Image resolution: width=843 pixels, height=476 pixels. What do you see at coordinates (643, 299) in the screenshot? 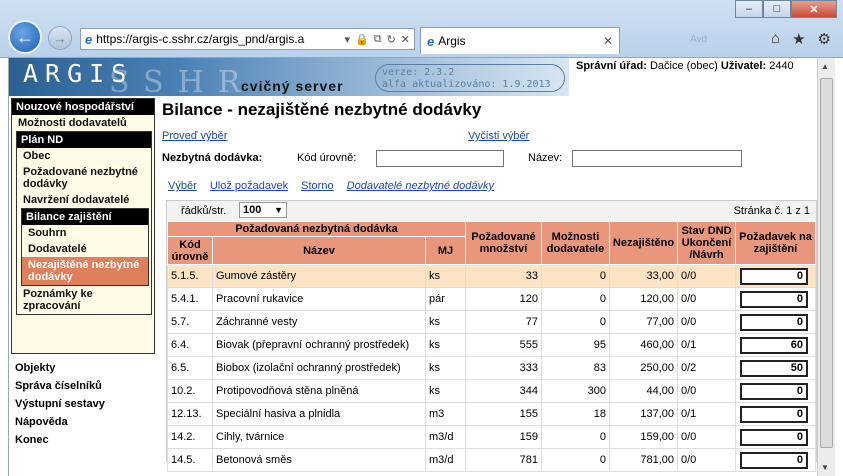
I see `cell-nezajisteno: 120,00` at bounding box center [643, 299].